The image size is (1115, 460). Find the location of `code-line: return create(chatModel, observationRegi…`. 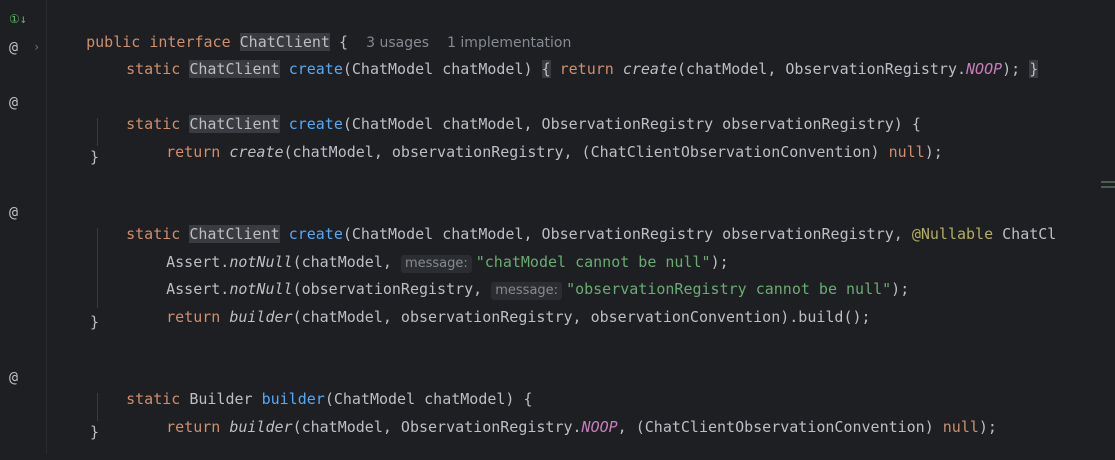

code-line: return create(chatModel, observationRegi… is located at coordinates (554, 152).